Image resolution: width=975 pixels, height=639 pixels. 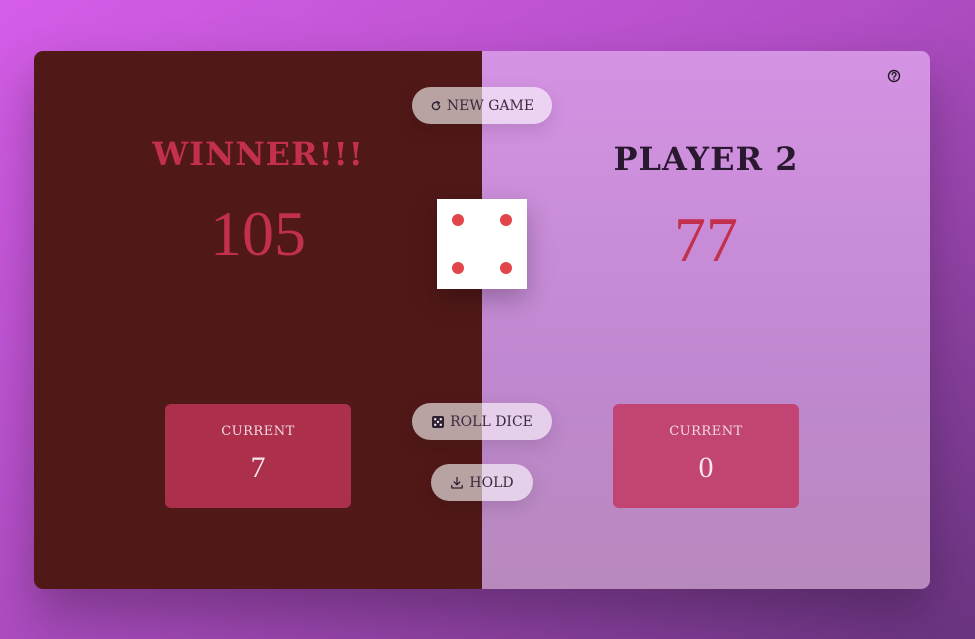 What do you see at coordinates (706, 431) in the screenshot?
I see `player-2-current-label: CURRENT` at bounding box center [706, 431].